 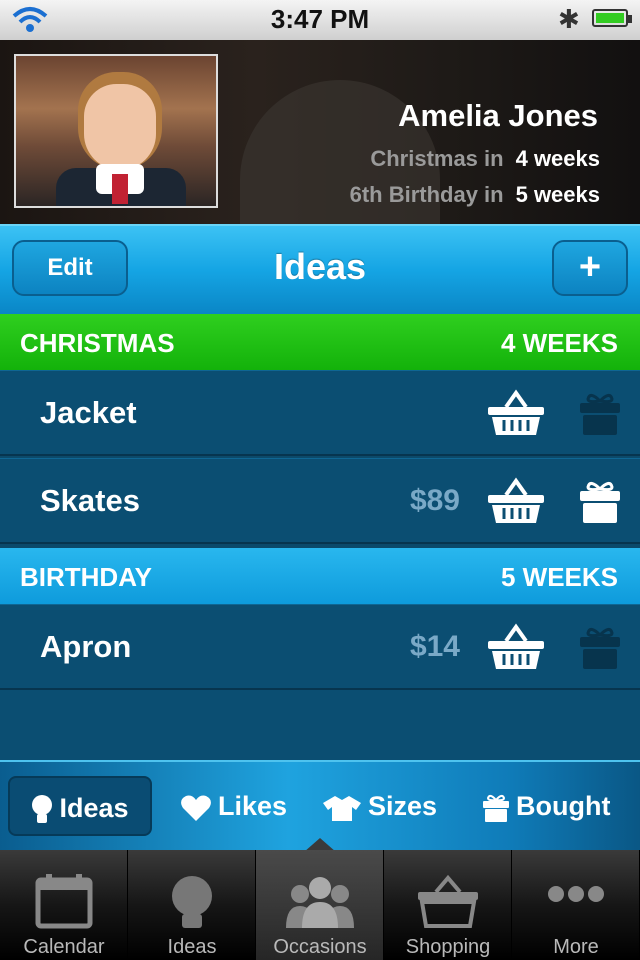 I want to click on section-name: BIRTHDAY, so click(x=86, y=577).